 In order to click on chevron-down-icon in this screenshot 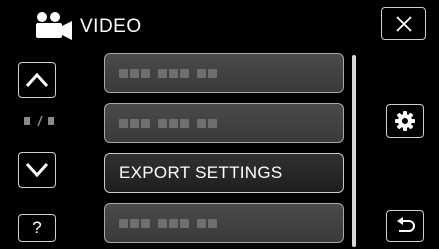, I will do `click(37, 170)`.